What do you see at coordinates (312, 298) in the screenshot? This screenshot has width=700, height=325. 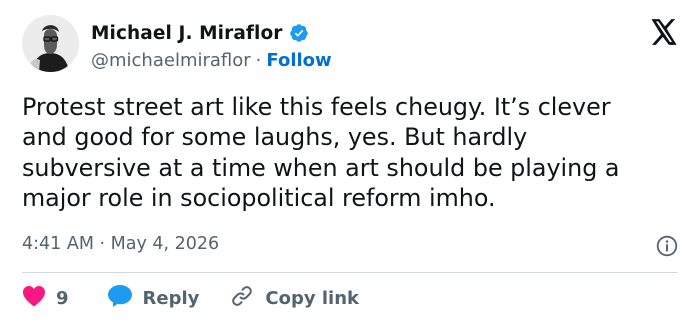 I see `copy-link-label: Copy link` at bounding box center [312, 298].